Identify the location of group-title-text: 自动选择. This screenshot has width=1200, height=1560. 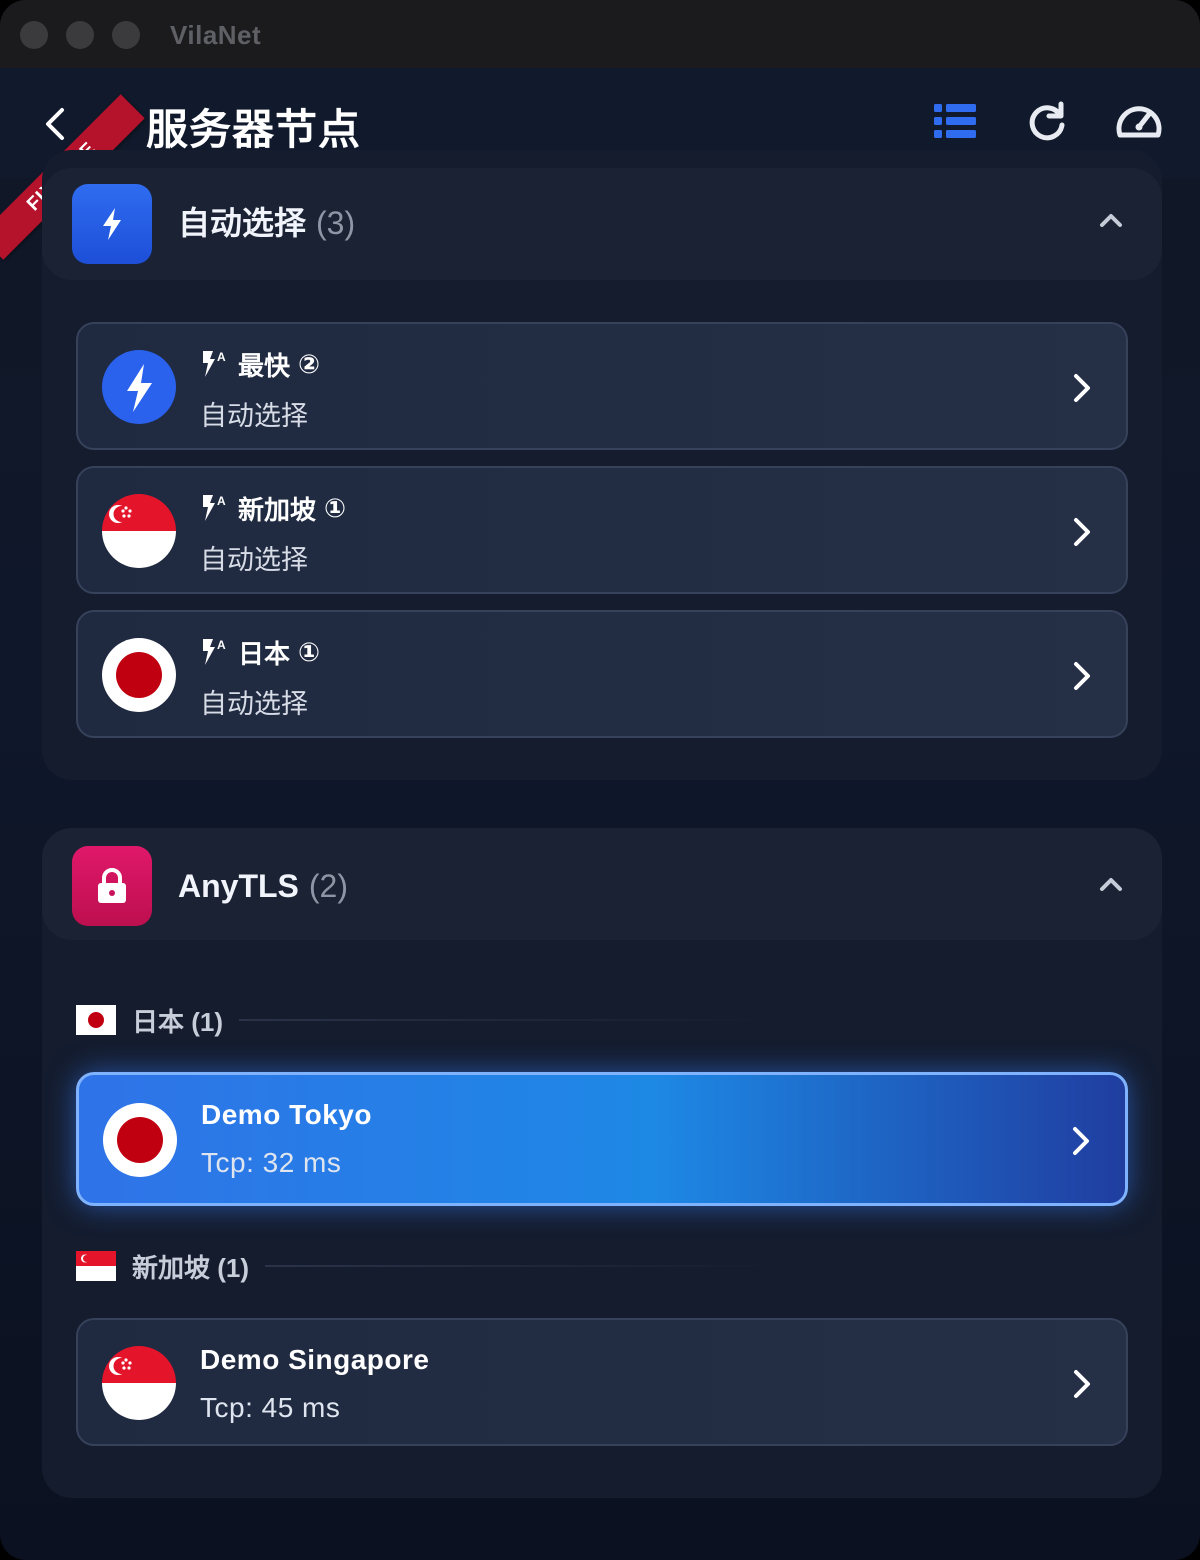
(242, 223).